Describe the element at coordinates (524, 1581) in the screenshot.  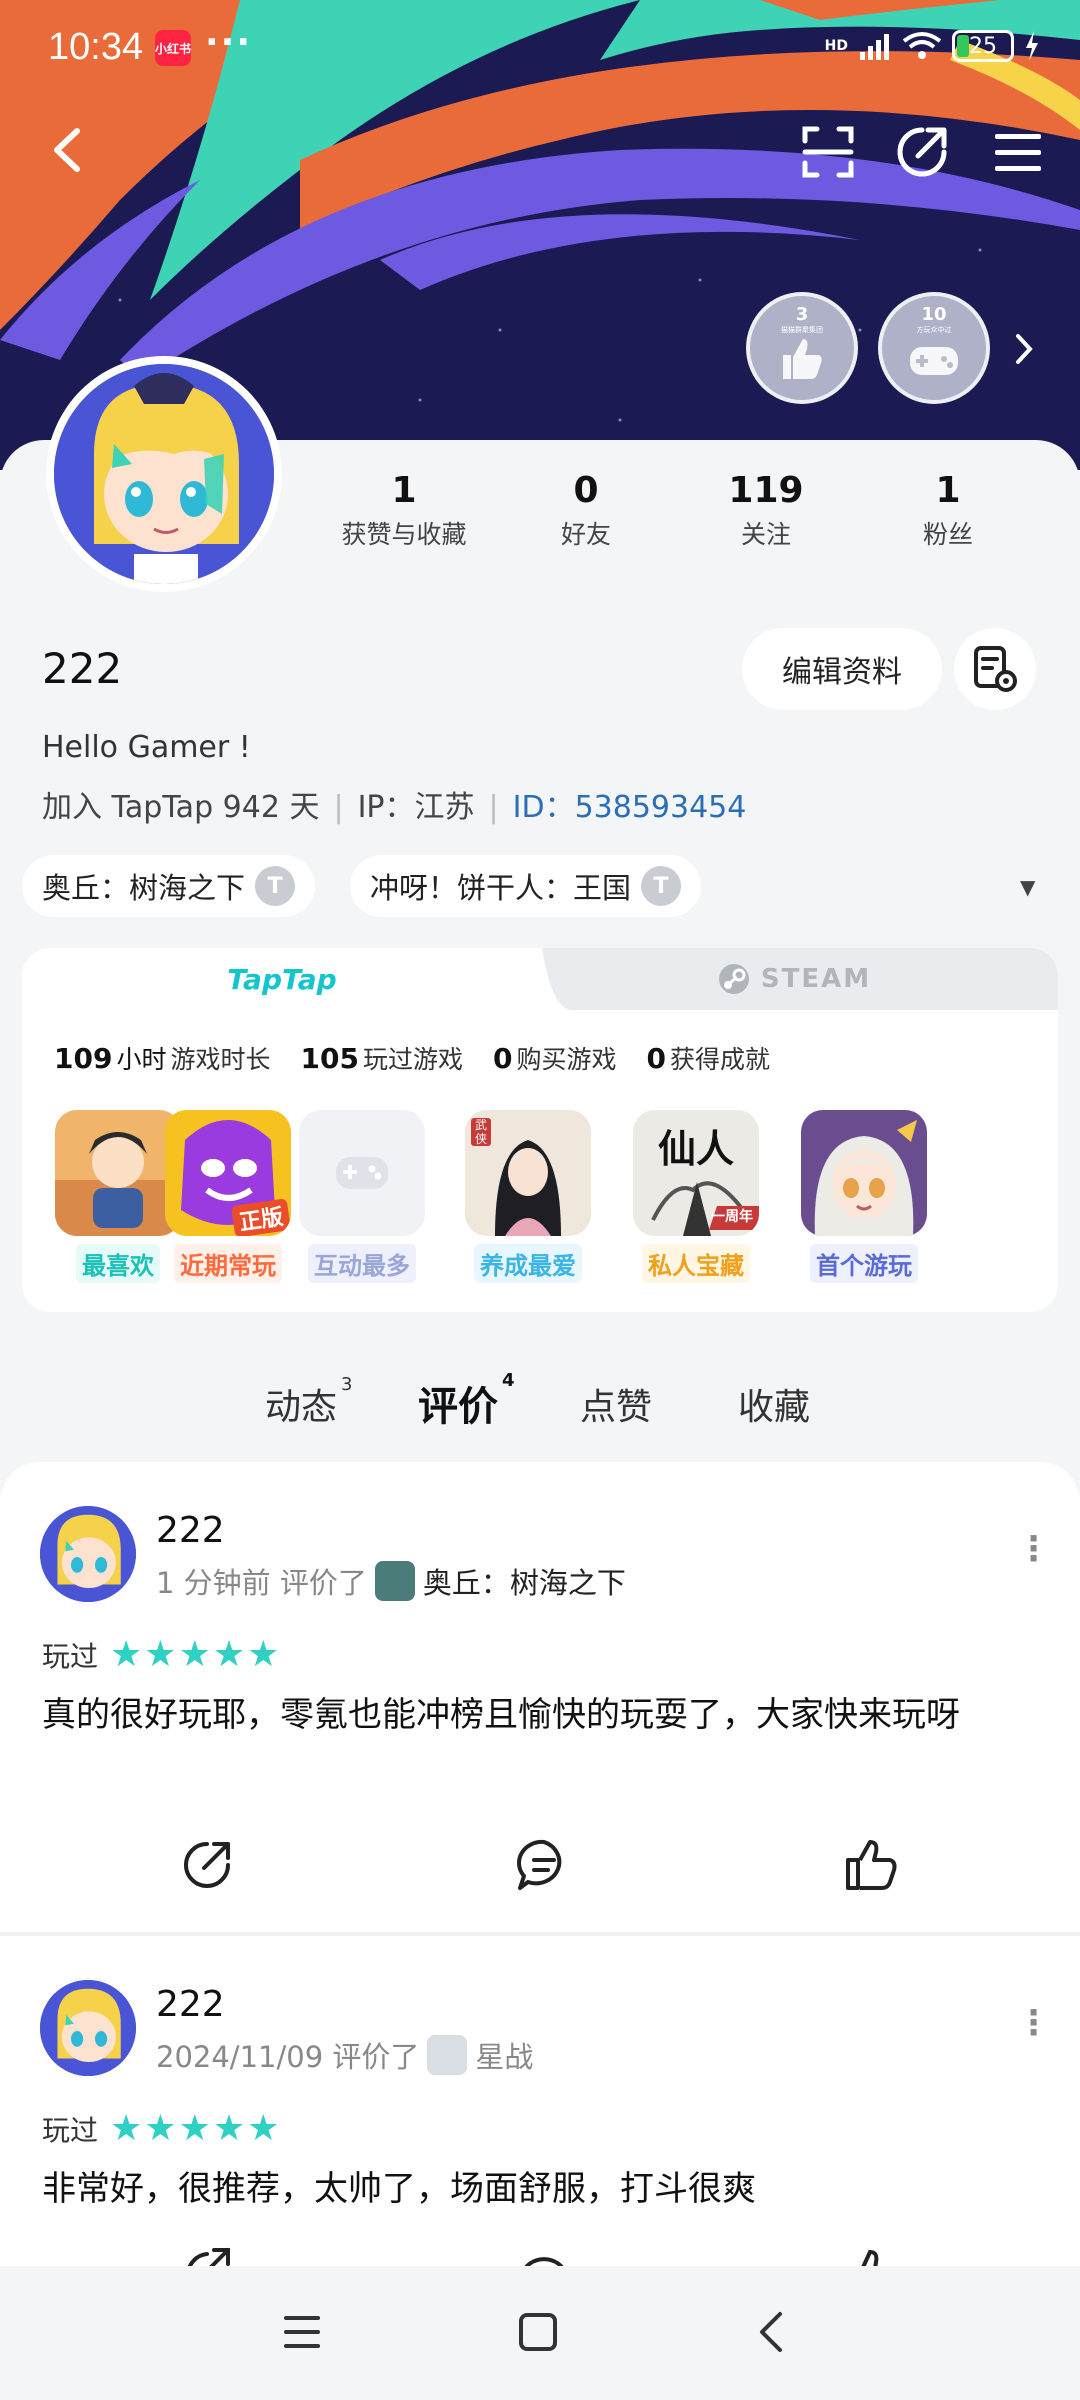
I see `reviewed-game-name: 奥丘：树海之下` at that location.